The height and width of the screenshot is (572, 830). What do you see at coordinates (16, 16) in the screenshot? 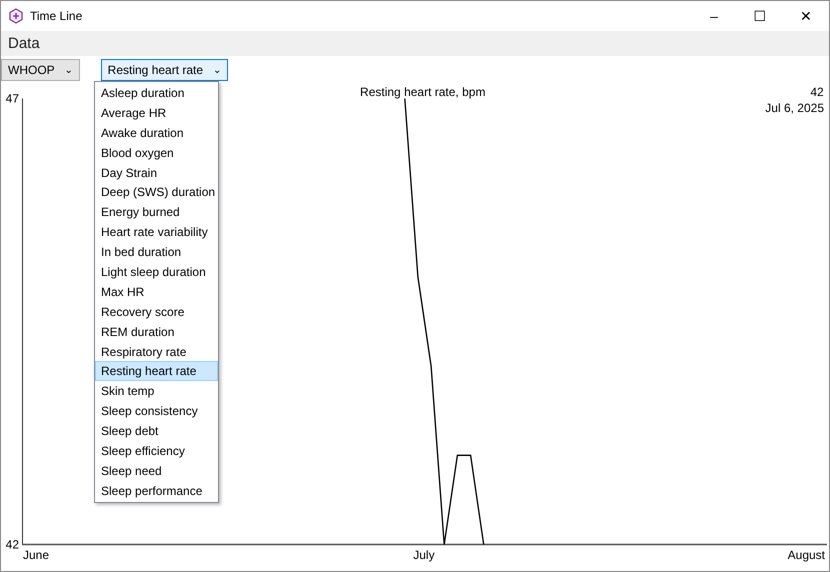
I see `app-icon` at bounding box center [16, 16].